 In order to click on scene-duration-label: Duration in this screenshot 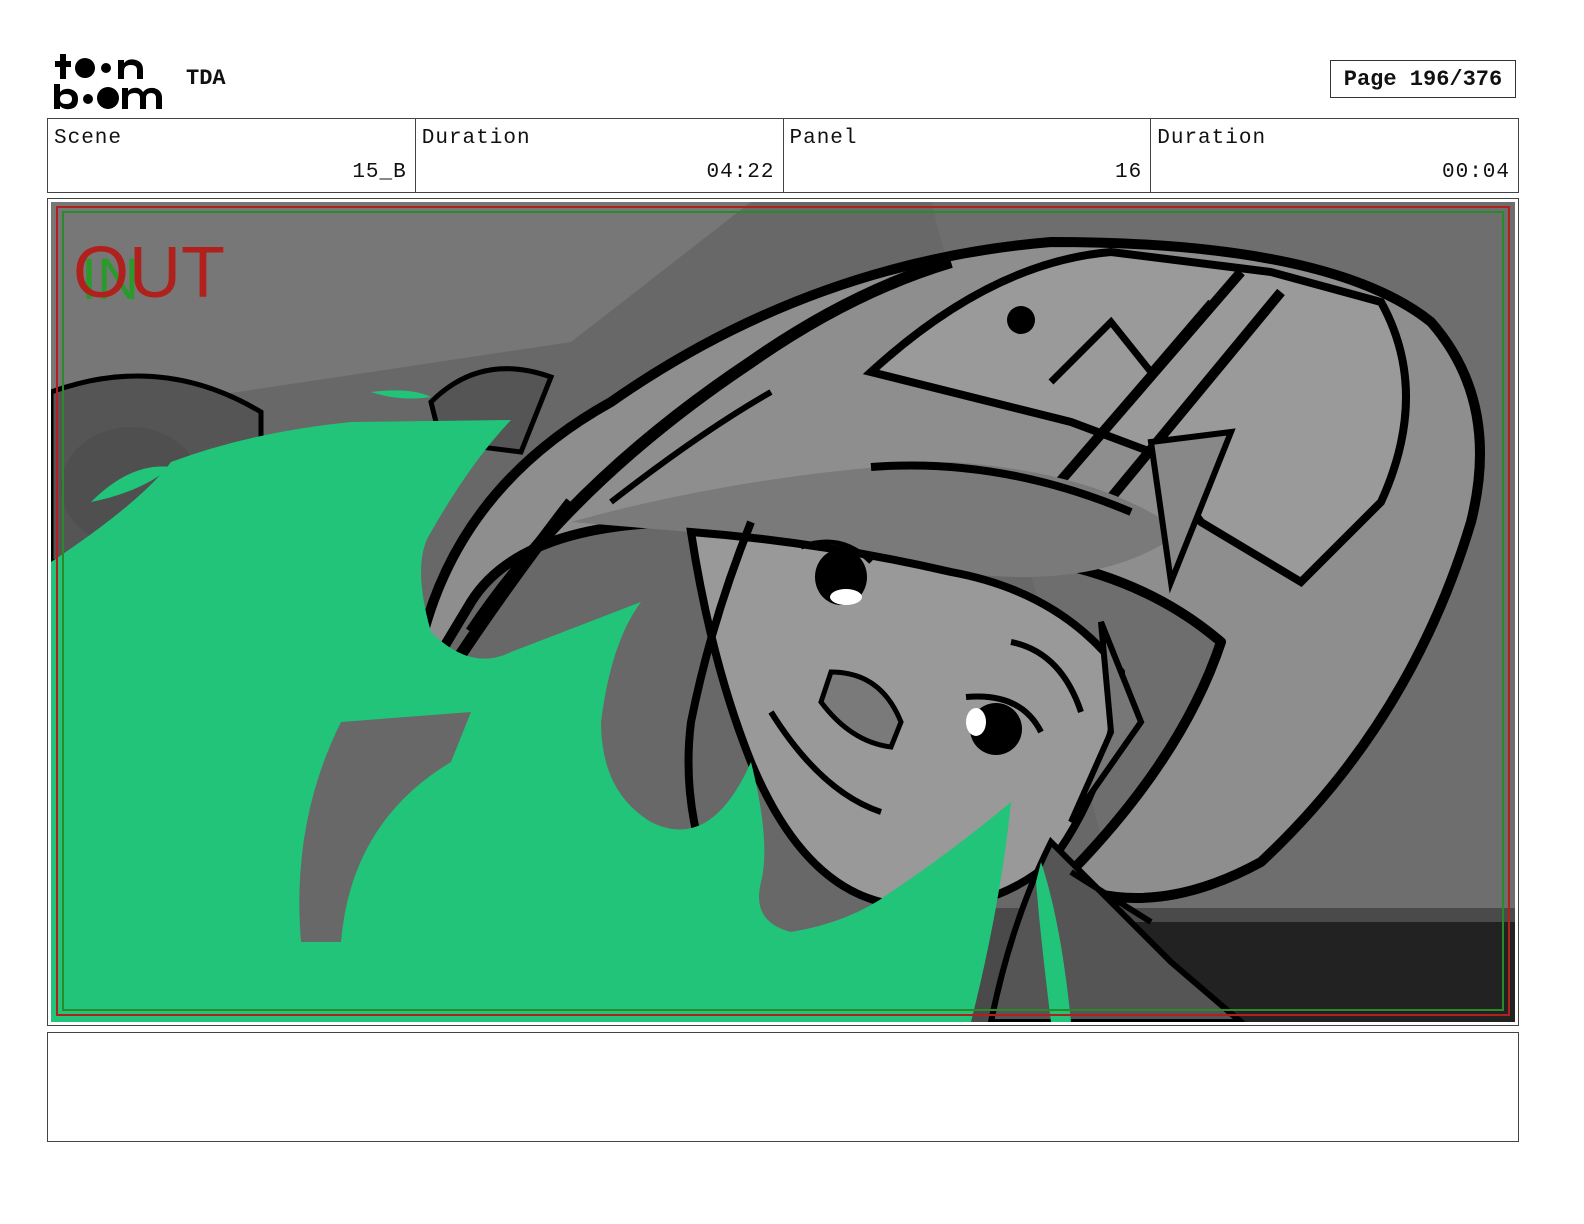, I will do `click(476, 138)`.